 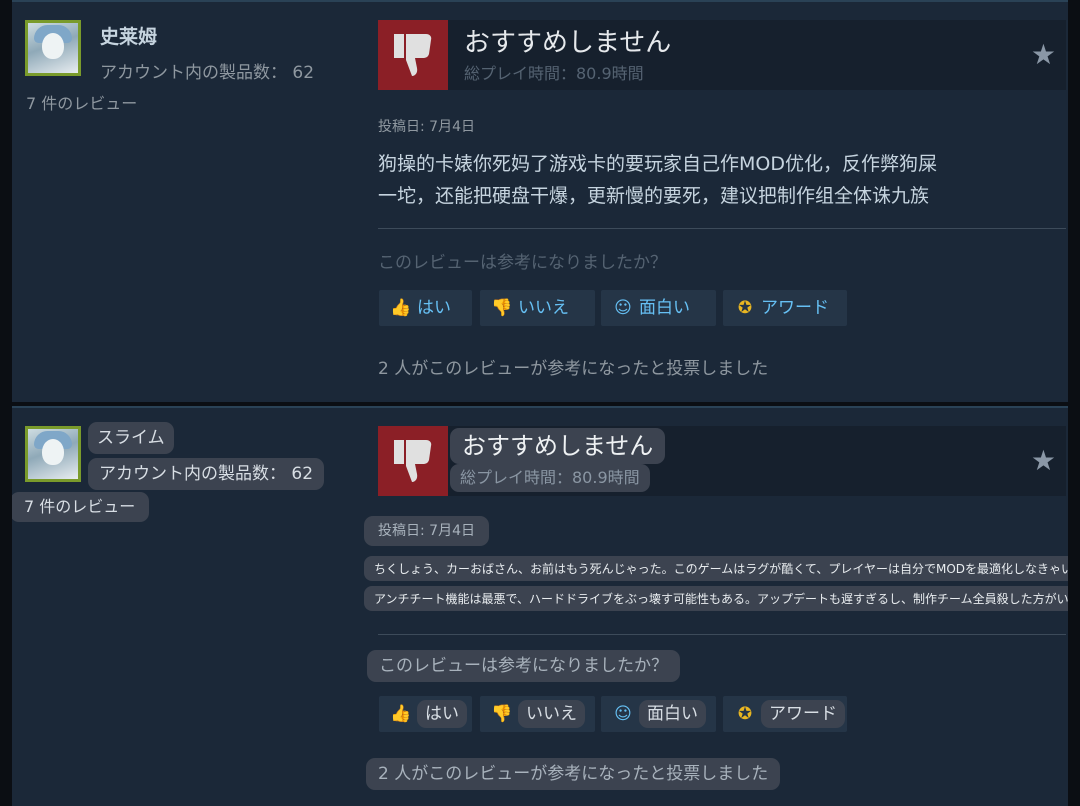 I want to click on review-body-line: 一坨，还能把硬盘干爆，更新慢的要死，建议把制作组全体诛九族, so click(x=654, y=196).